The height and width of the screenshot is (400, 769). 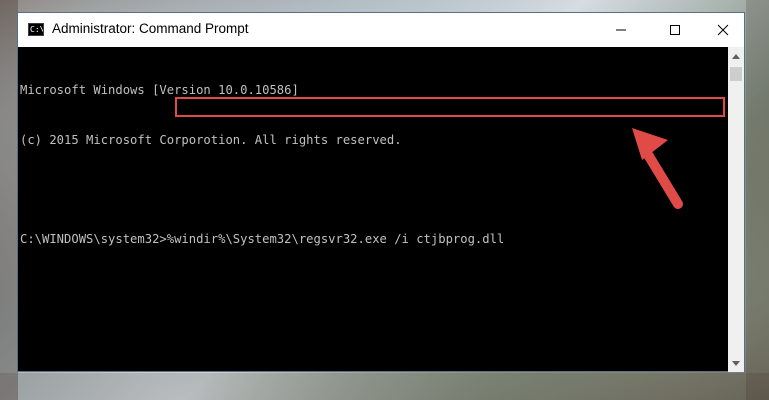 What do you see at coordinates (150, 28) in the screenshot?
I see `window-title: Administrator: Command Prompt` at bounding box center [150, 28].